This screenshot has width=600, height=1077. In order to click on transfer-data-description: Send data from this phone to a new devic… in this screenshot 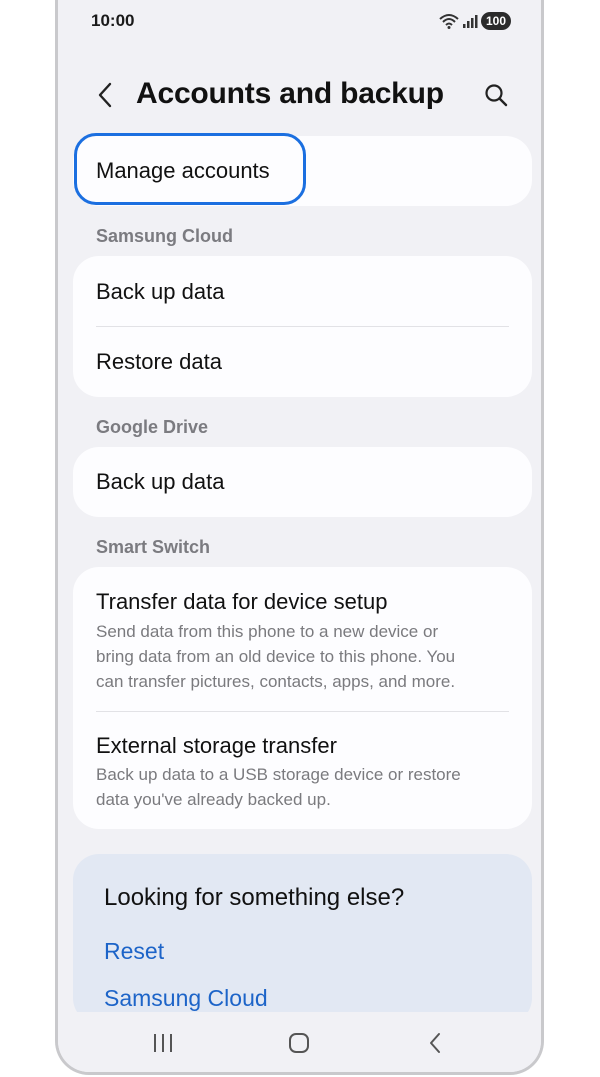, I will do `click(301, 656)`.